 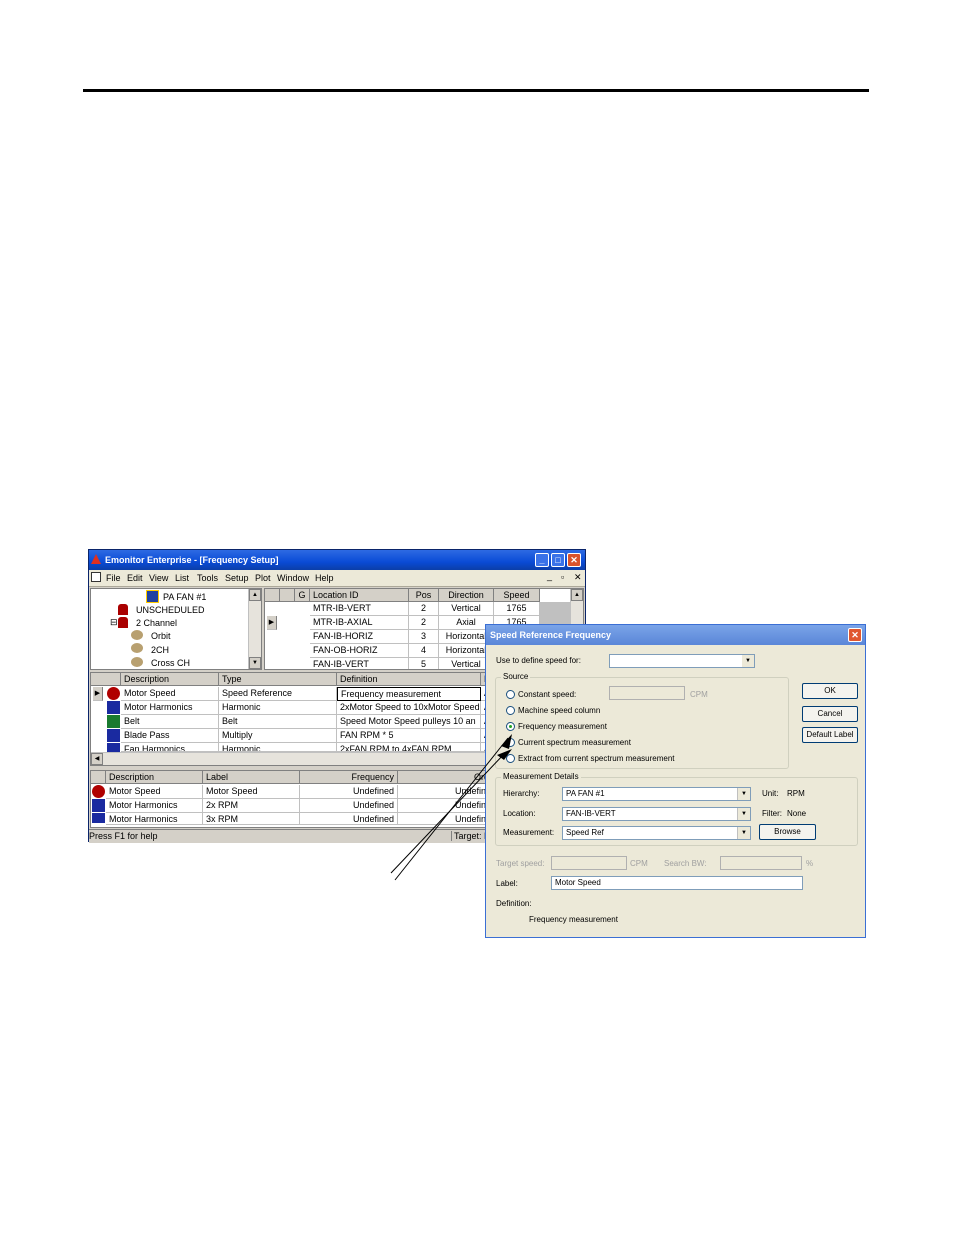 I want to click on callout-arrows, so click(x=451, y=807).